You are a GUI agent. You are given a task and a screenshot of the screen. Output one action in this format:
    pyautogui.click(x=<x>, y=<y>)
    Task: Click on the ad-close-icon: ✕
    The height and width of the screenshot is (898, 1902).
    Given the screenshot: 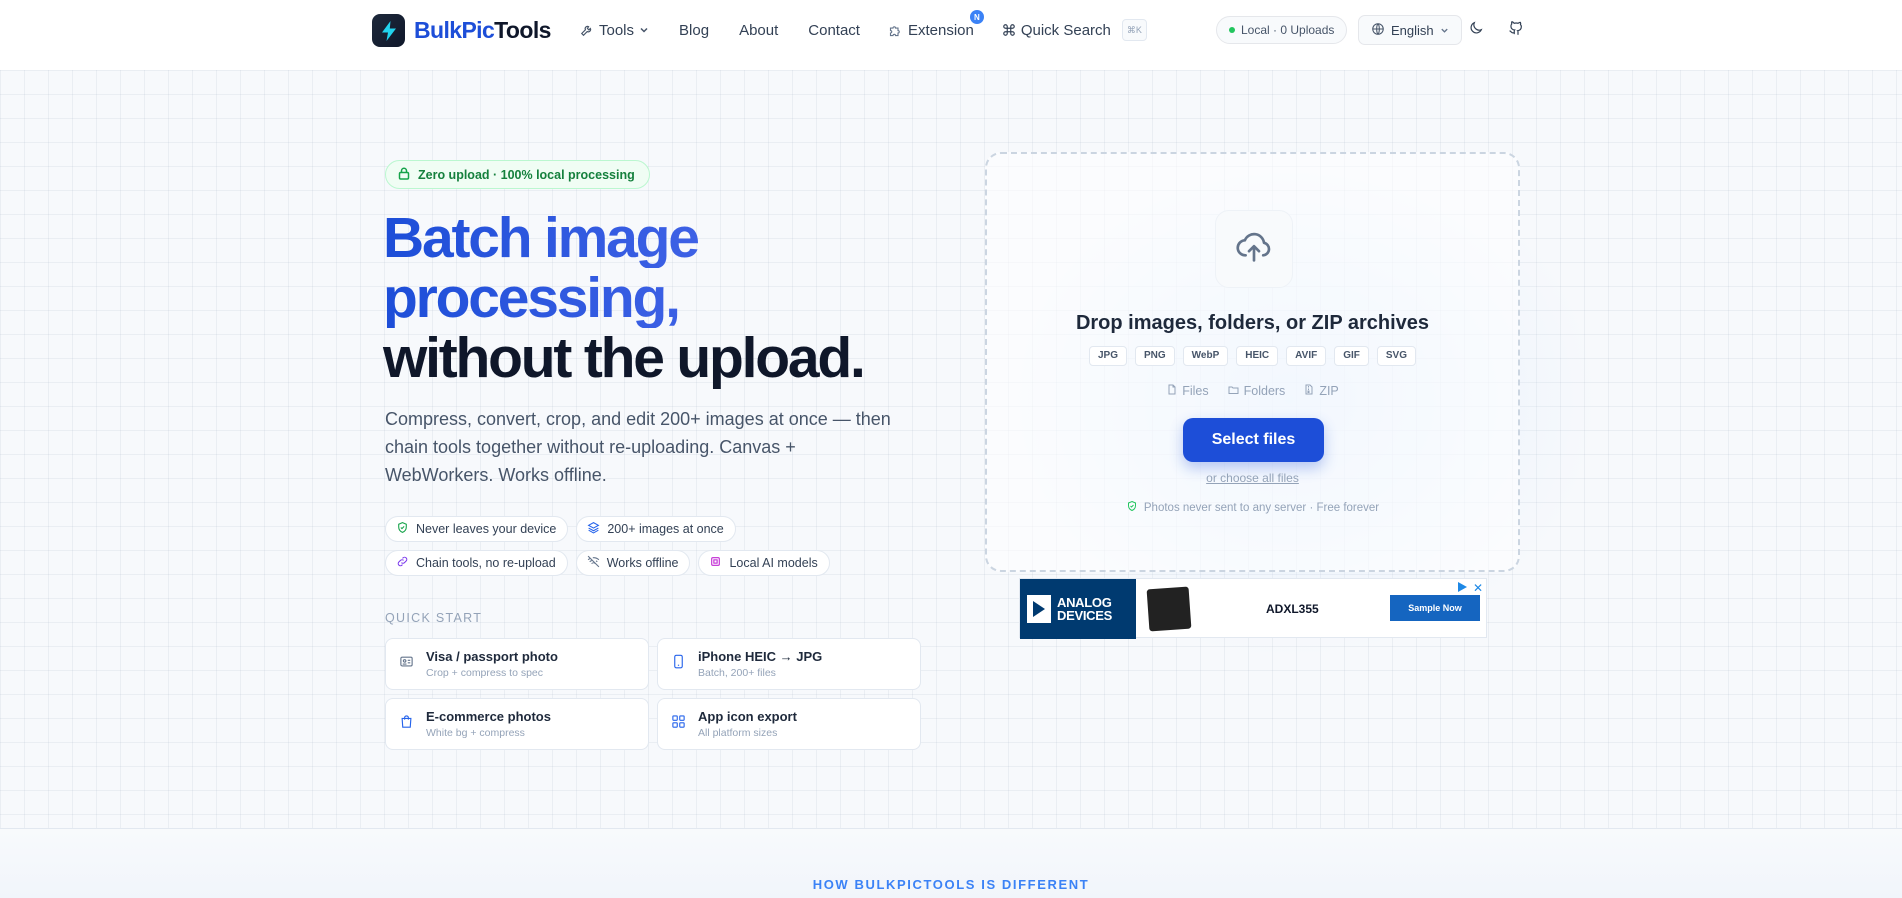 What is the action you would take?
    pyautogui.click(x=1478, y=588)
    